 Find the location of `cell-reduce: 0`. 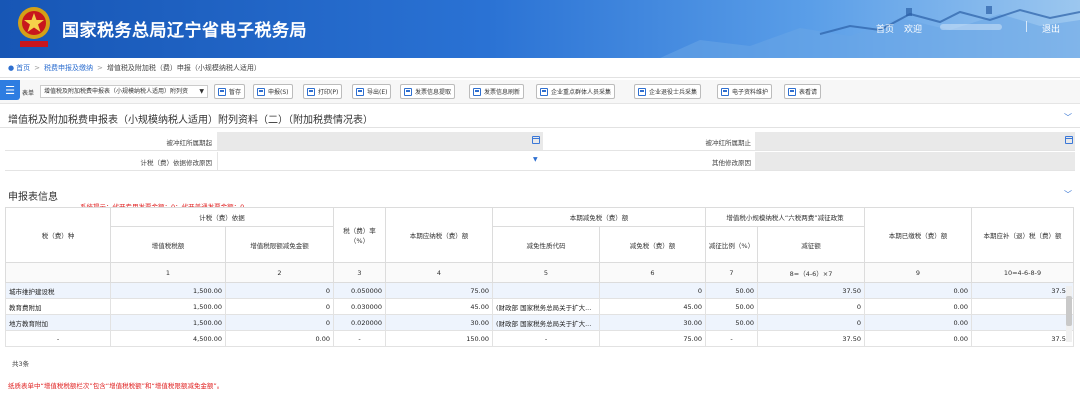

cell-reduce: 0 is located at coordinates (652, 290).